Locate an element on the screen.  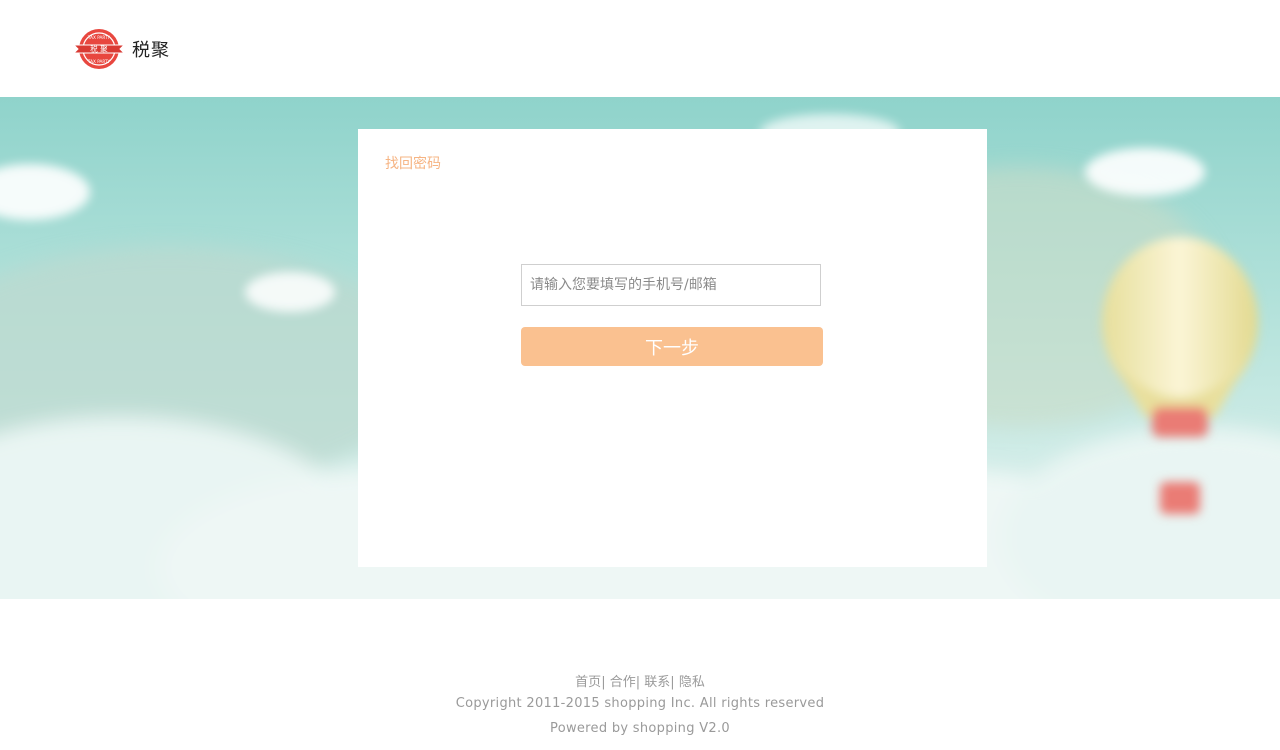
svg-text: 税 聚 is located at coordinates (99, 49).